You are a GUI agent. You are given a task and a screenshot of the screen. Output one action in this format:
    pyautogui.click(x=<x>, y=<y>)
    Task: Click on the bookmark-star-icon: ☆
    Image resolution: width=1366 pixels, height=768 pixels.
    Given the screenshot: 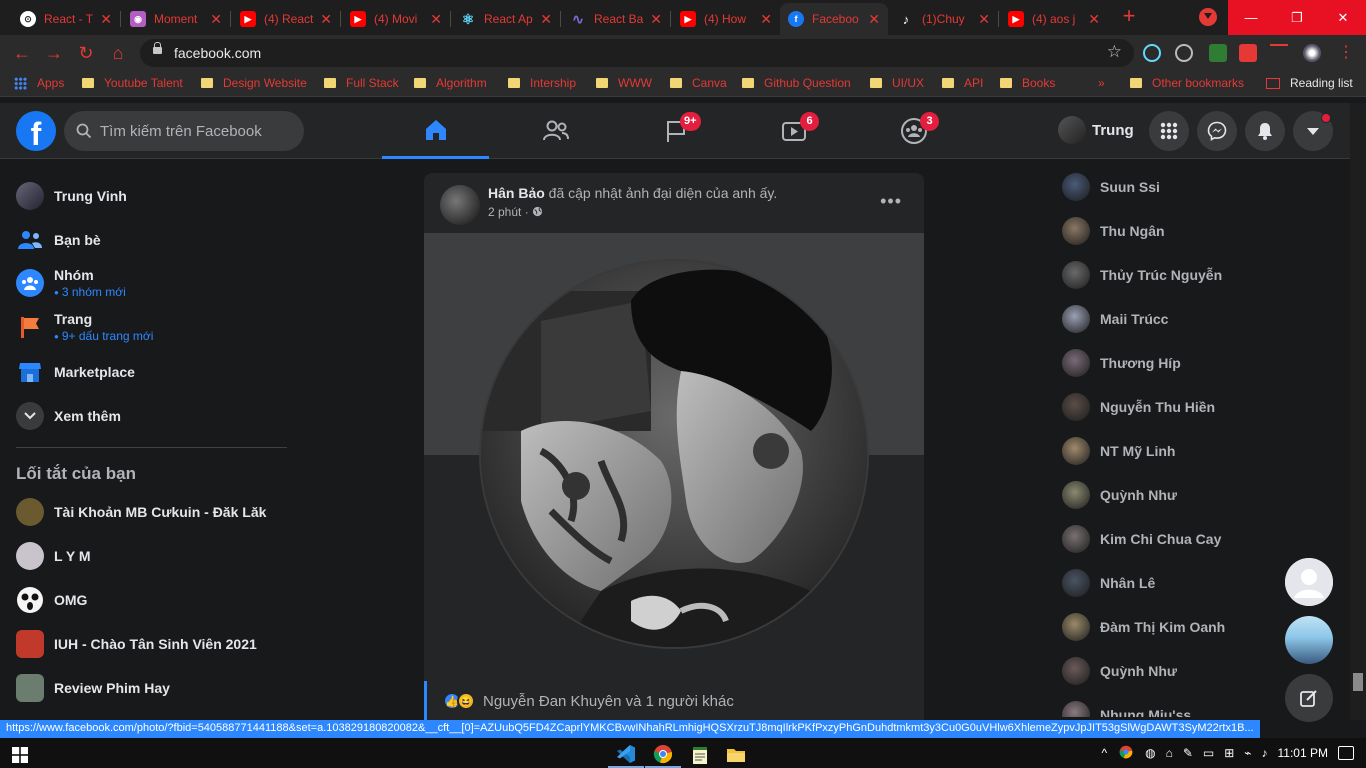 What is the action you would take?
    pyautogui.click(x=1114, y=52)
    